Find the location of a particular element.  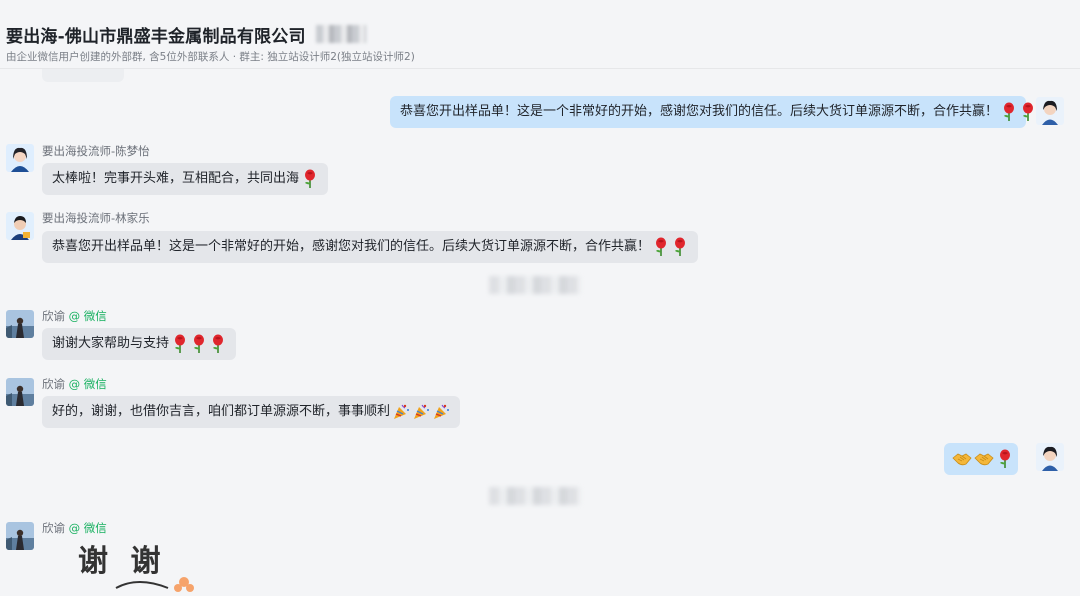

thanks-sticker: 谢 谢 is located at coordinates (143, 566).